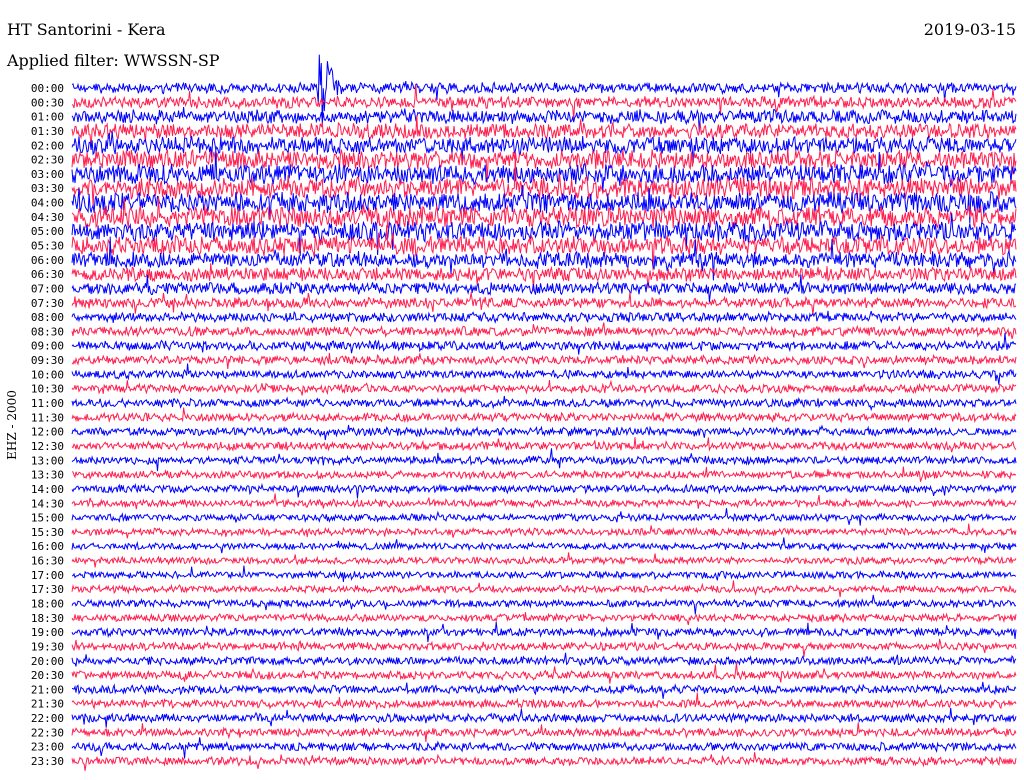 This screenshot has height=780, width=1024. Describe the element at coordinates (47, 561) in the screenshot. I see `row-time-label: 16:30` at that location.